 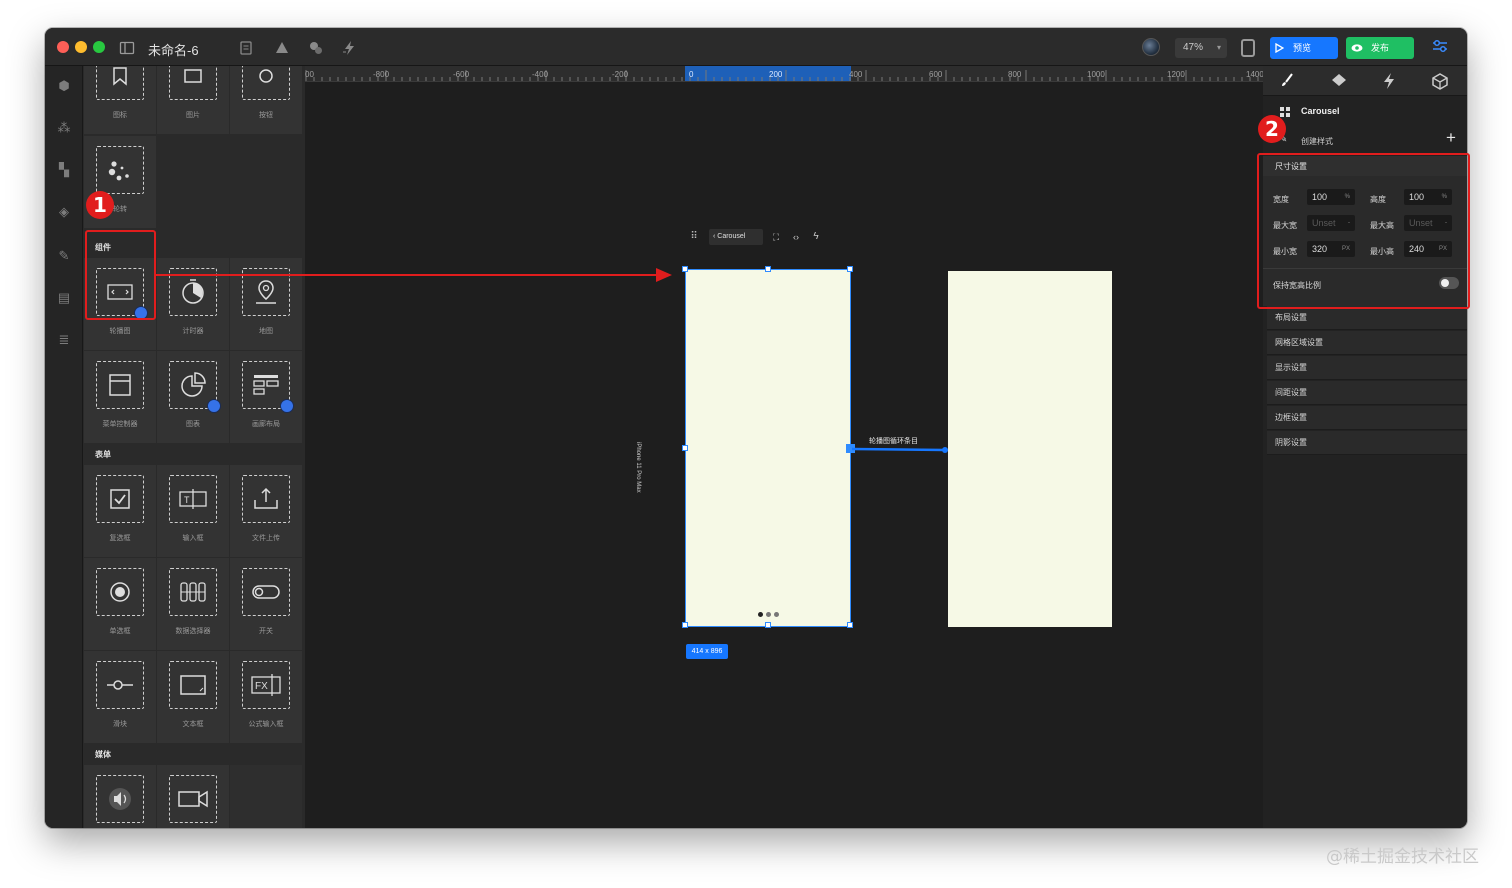 What do you see at coordinates (1380, 48) in the screenshot?
I see `publish-button: 发布` at bounding box center [1380, 48].